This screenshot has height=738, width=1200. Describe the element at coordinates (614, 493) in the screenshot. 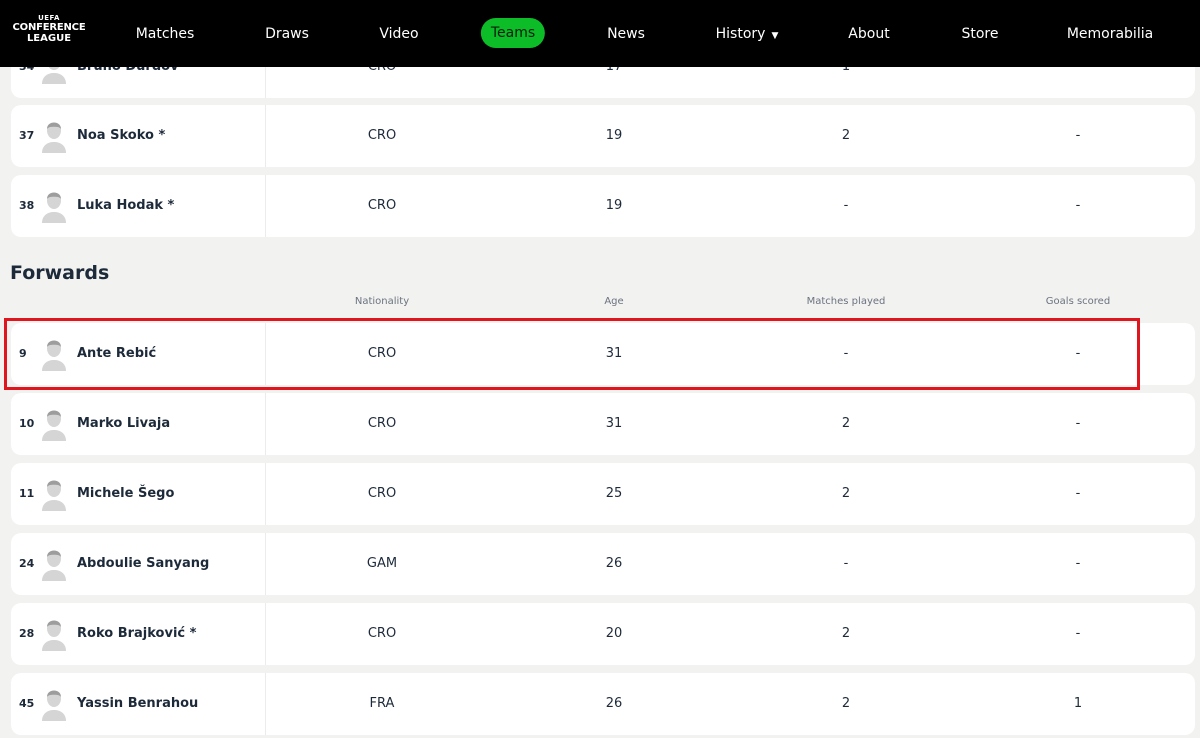

I see `player-age: 25` at that location.